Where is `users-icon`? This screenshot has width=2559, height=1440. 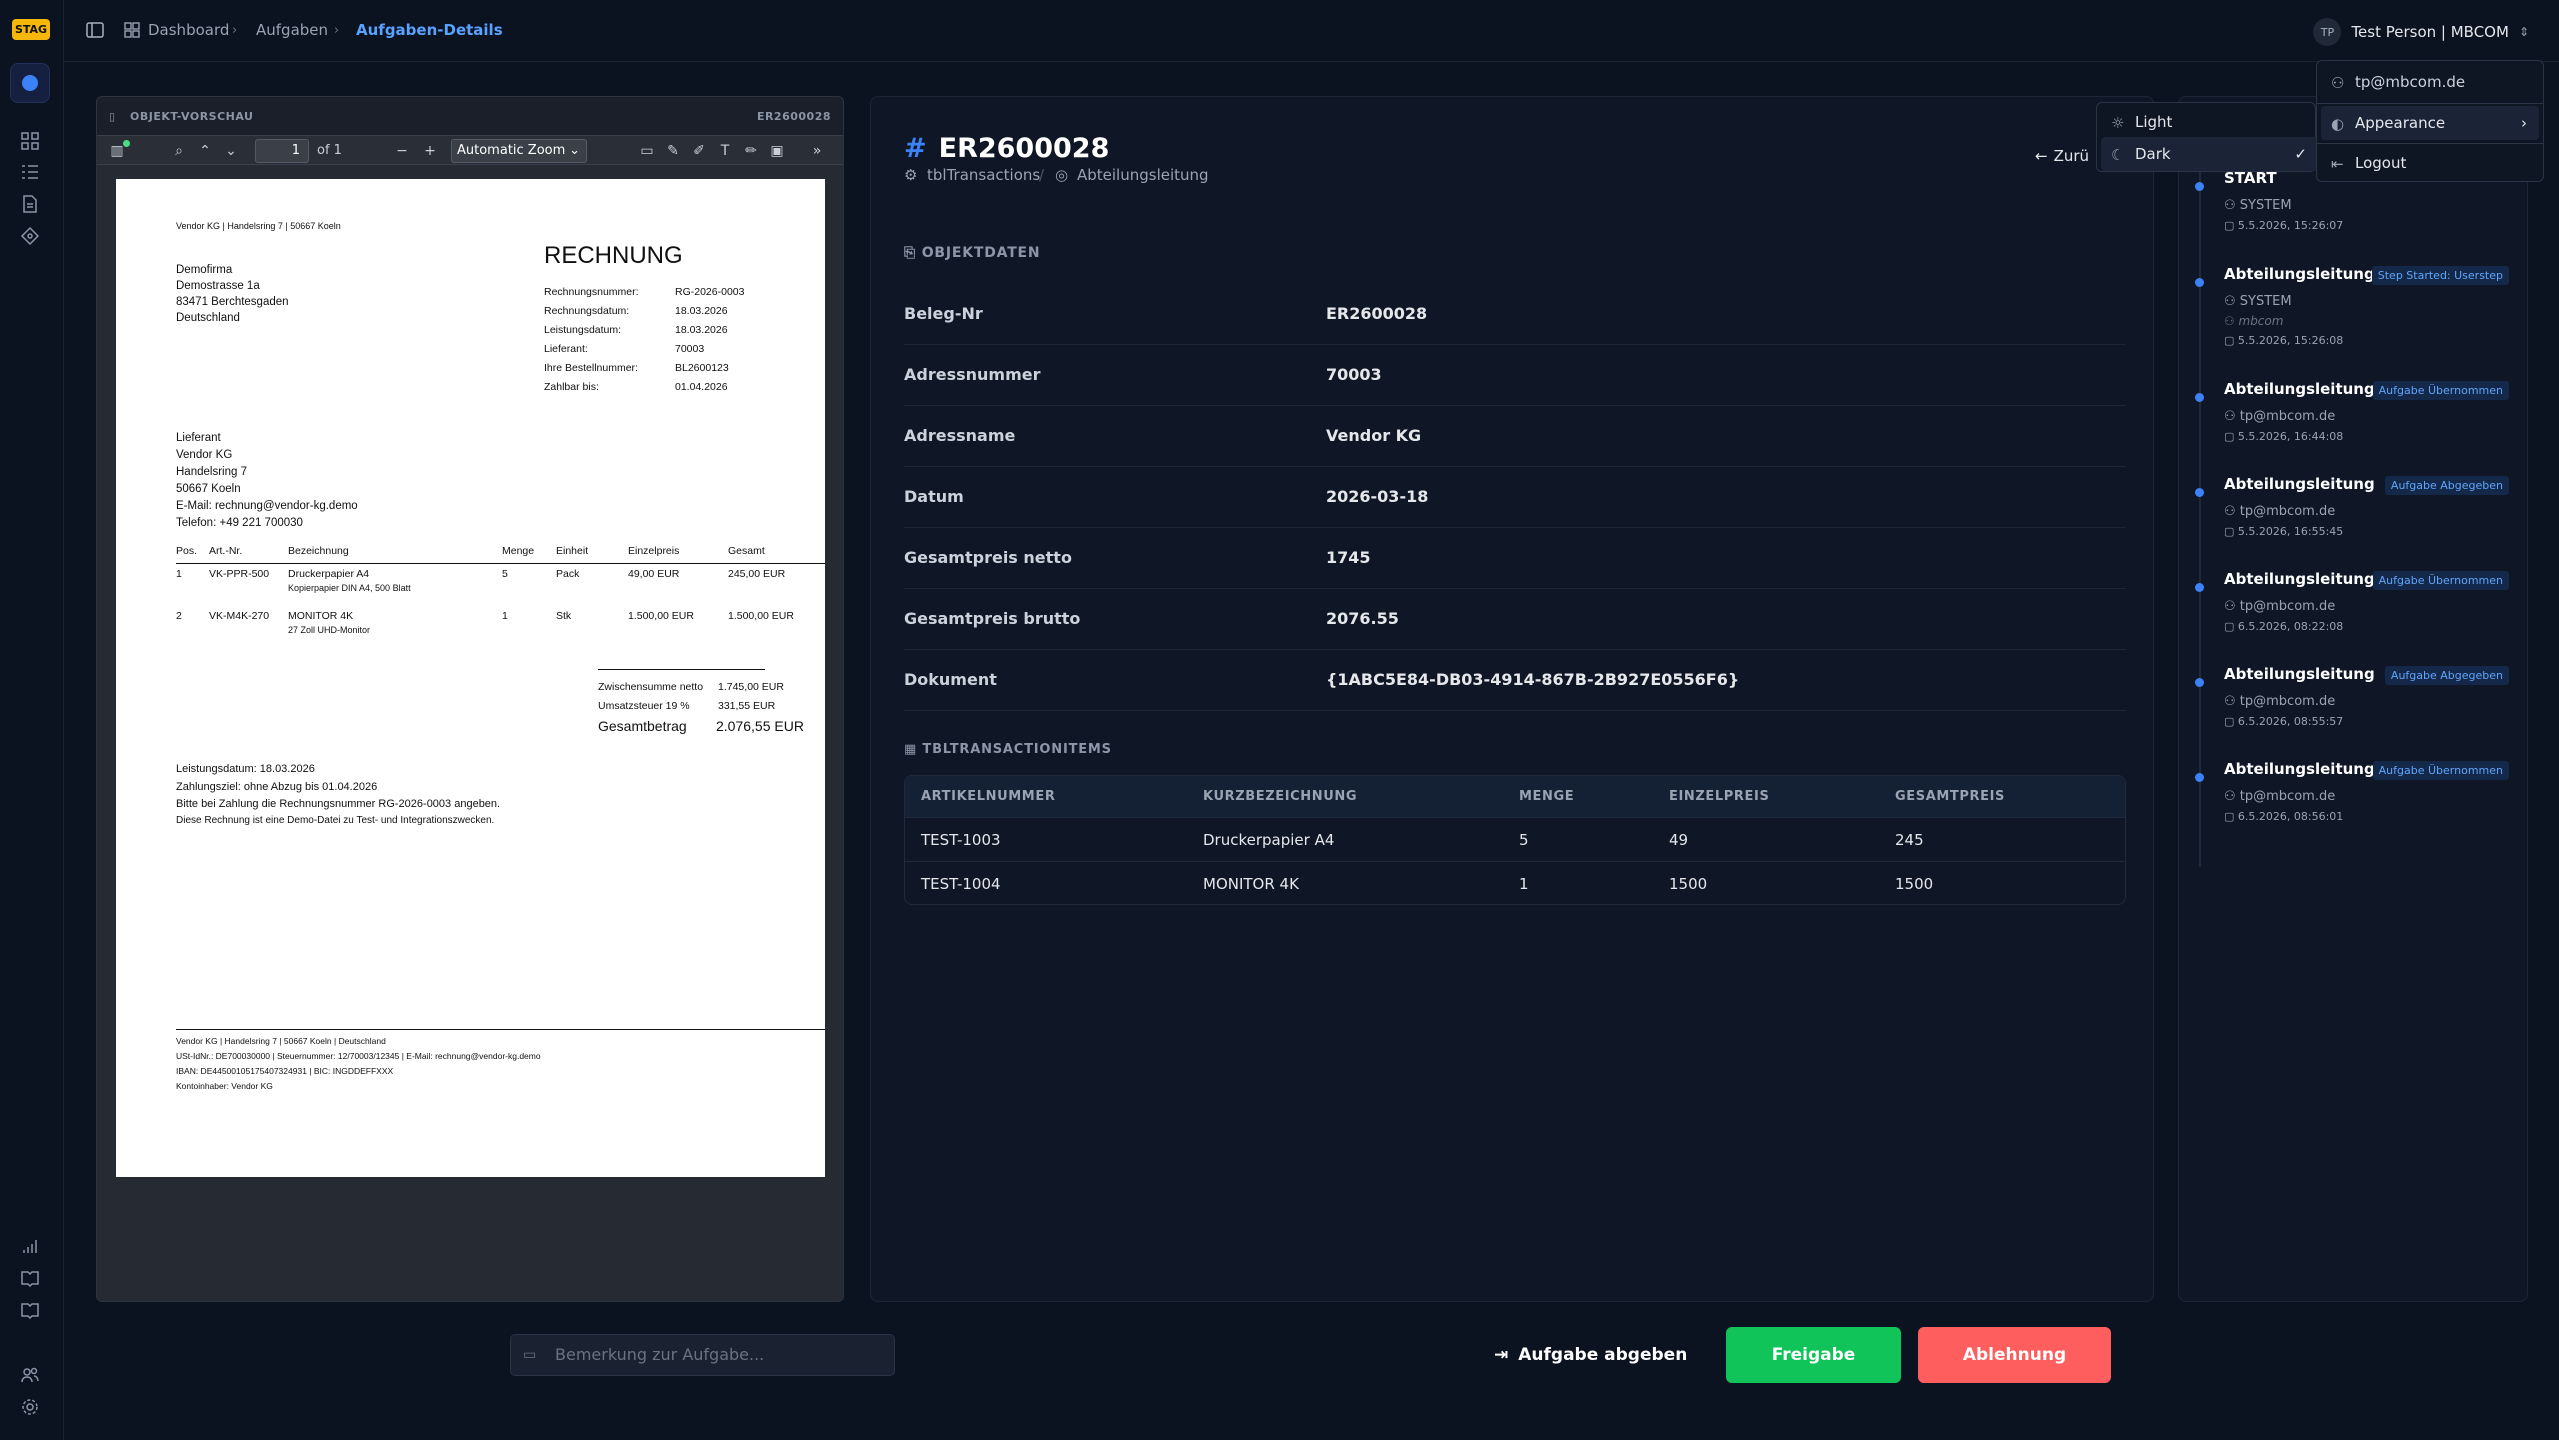 users-icon is located at coordinates (30, 1375).